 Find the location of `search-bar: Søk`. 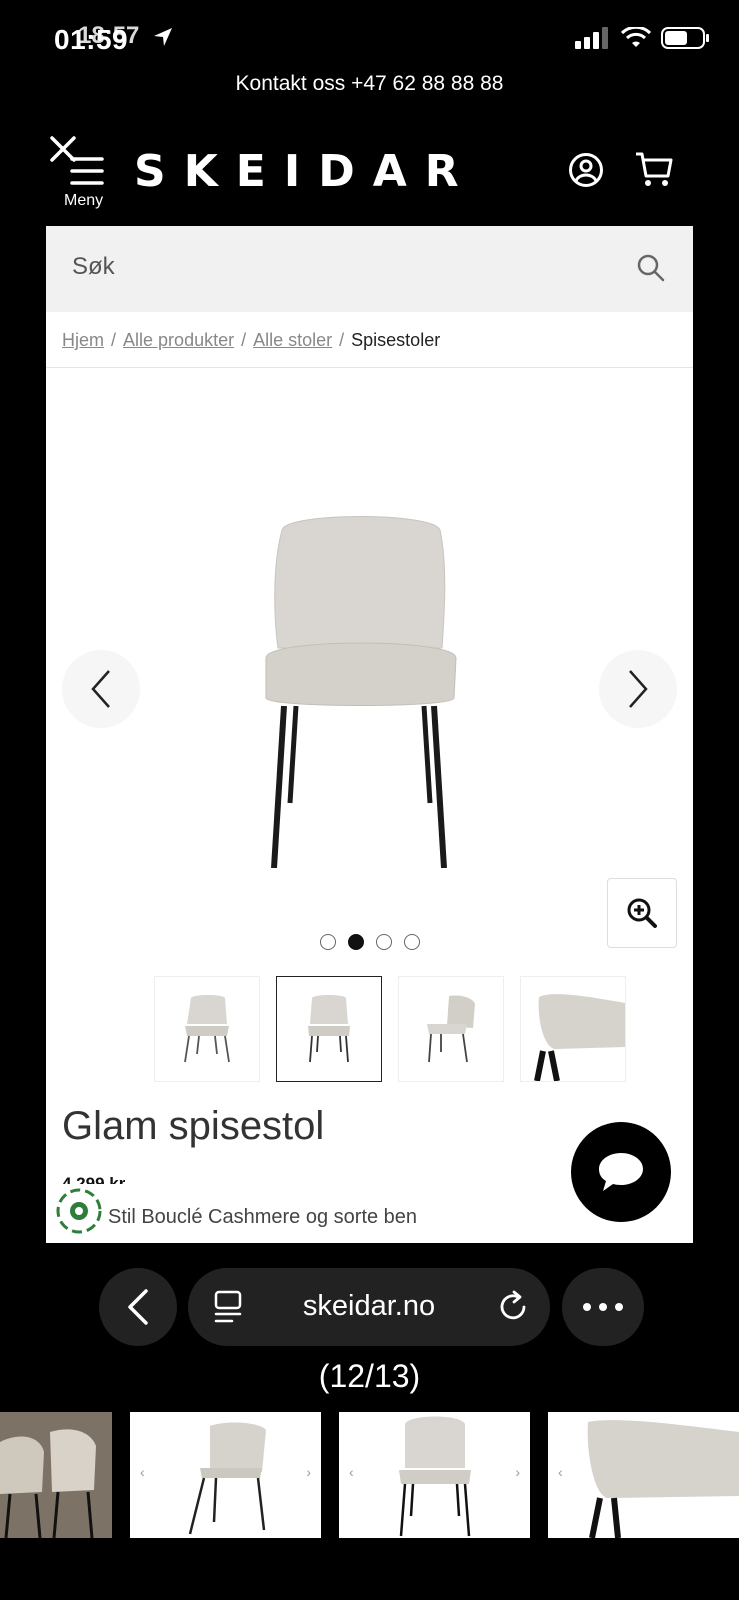

search-bar: Søk is located at coordinates (369, 269).